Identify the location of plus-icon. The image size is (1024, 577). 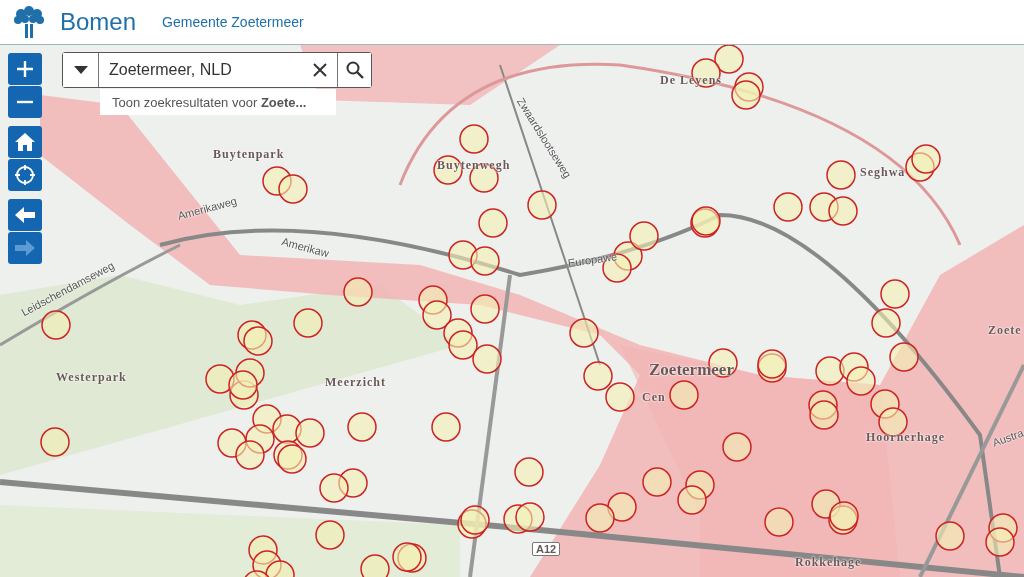
(25, 69).